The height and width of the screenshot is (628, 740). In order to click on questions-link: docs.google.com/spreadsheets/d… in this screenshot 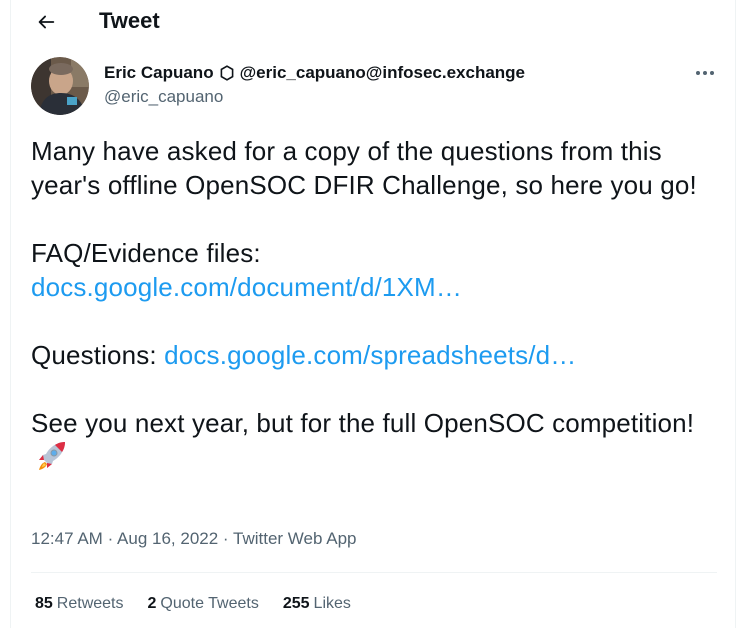, I will do `click(370, 355)`.